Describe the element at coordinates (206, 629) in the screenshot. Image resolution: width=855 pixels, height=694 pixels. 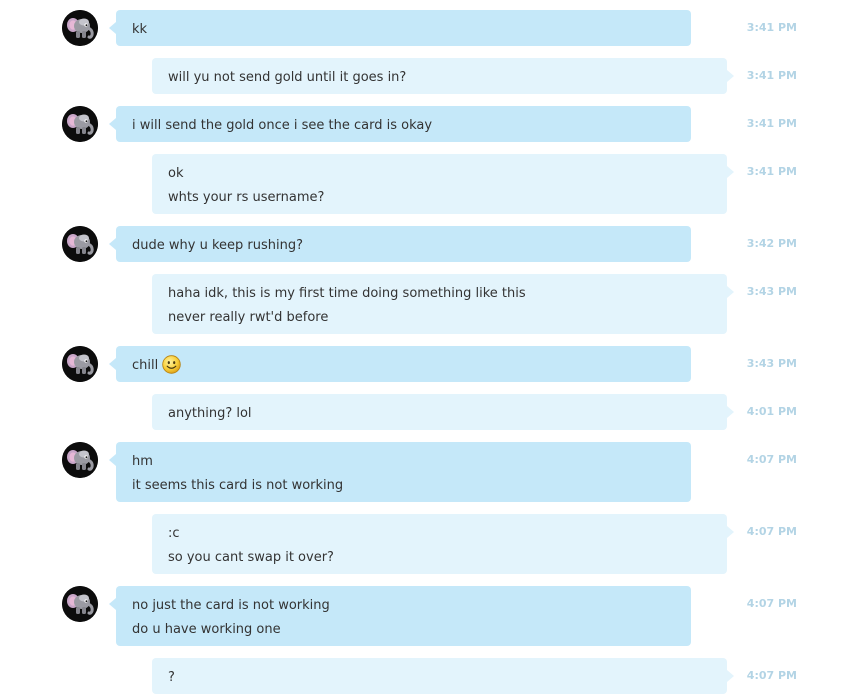
I see `message-text: do u have working one` at that location.